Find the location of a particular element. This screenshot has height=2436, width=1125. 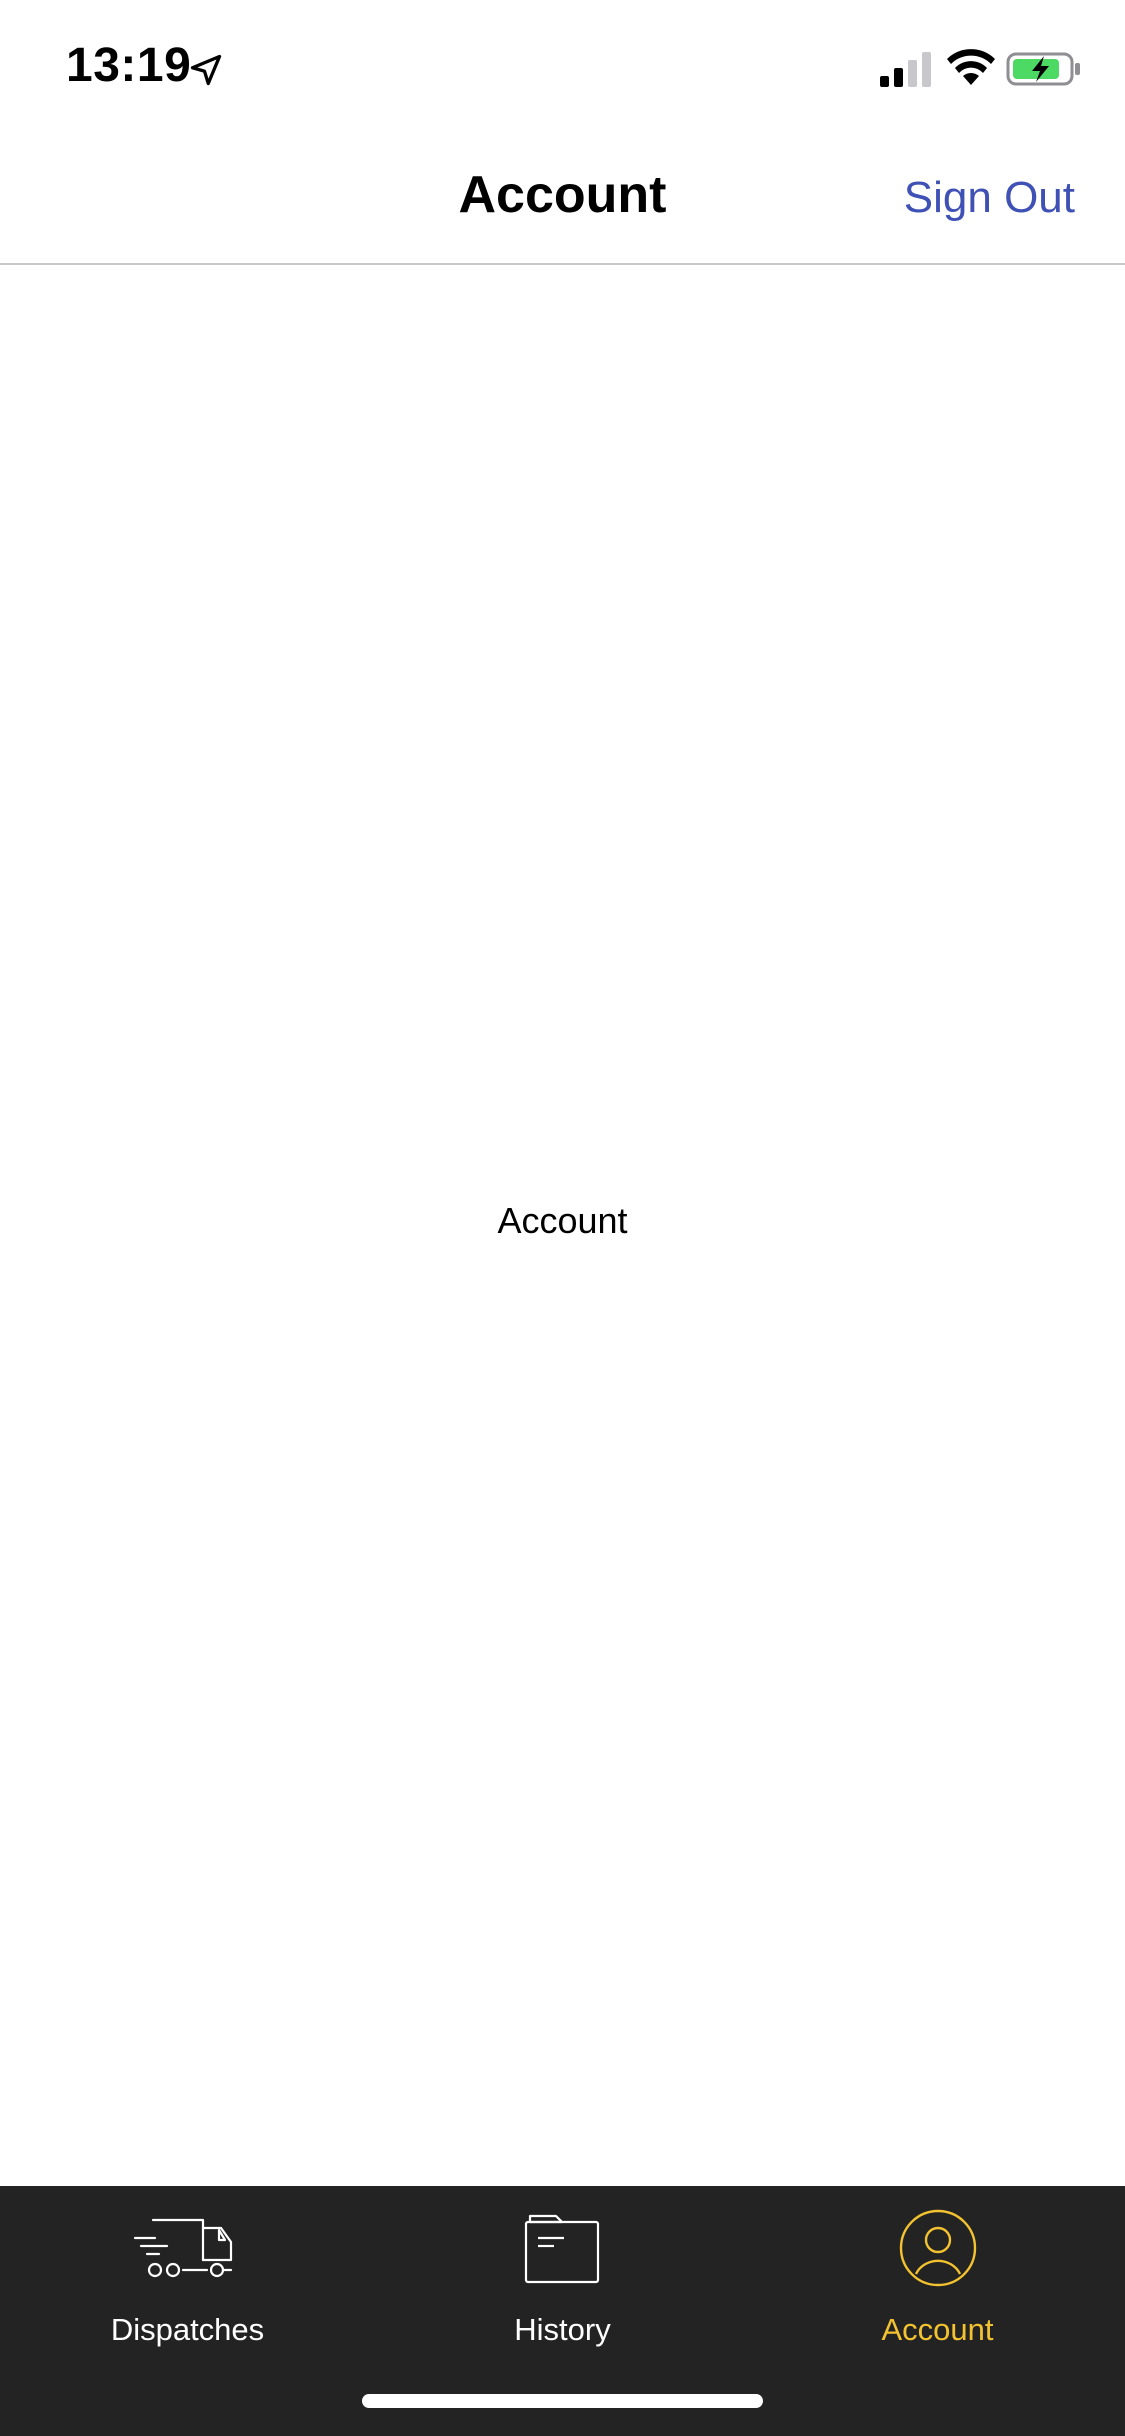

tab-label: Dispatches is located at coordinates (187, 2329).